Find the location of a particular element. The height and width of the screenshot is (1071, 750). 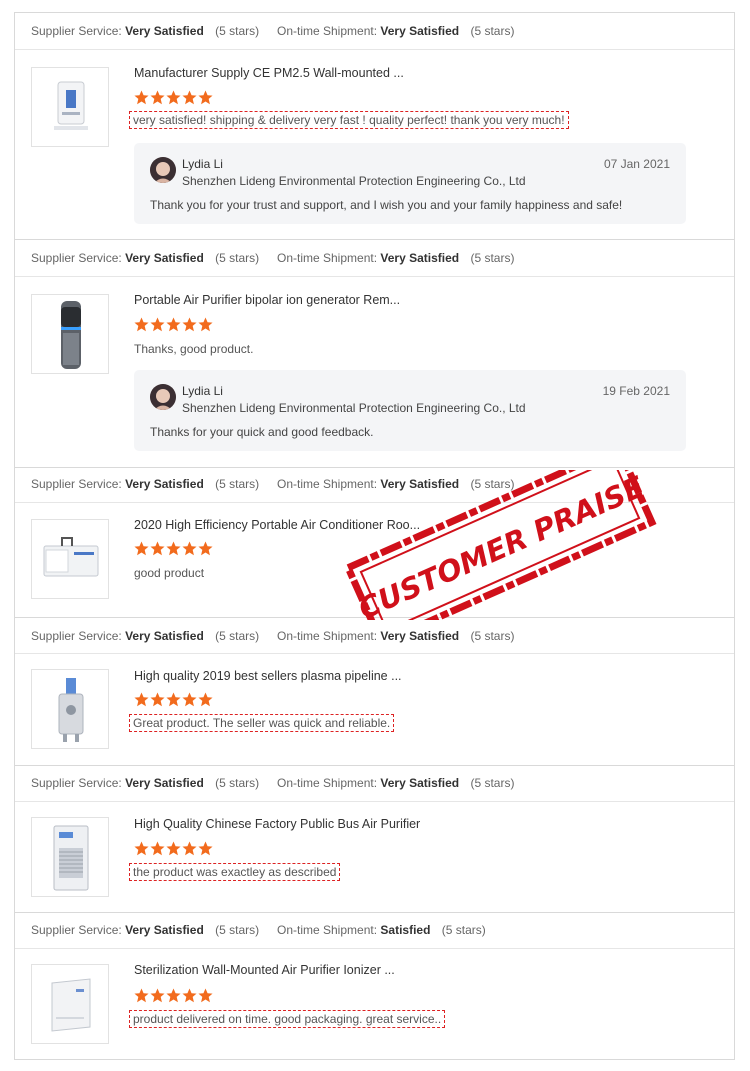

reply-text: Thanks for your quick and good feedback. is located at coordinates (262, 432).